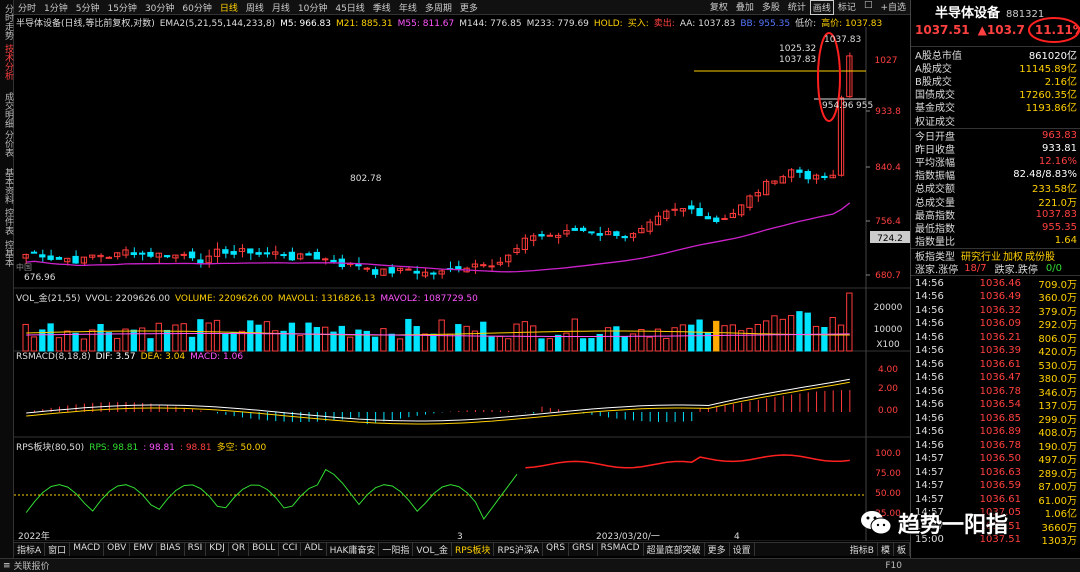 This screenshot has height=572, width=1080. I want to click on tick-price: 1036.47, so click(1000, 378).